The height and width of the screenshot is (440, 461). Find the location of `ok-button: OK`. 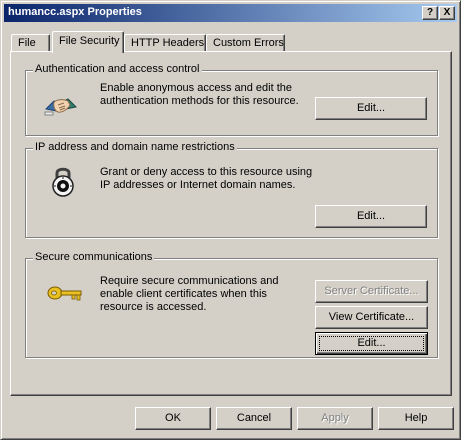

ok-button: OK is located at coordinates (173, 418).